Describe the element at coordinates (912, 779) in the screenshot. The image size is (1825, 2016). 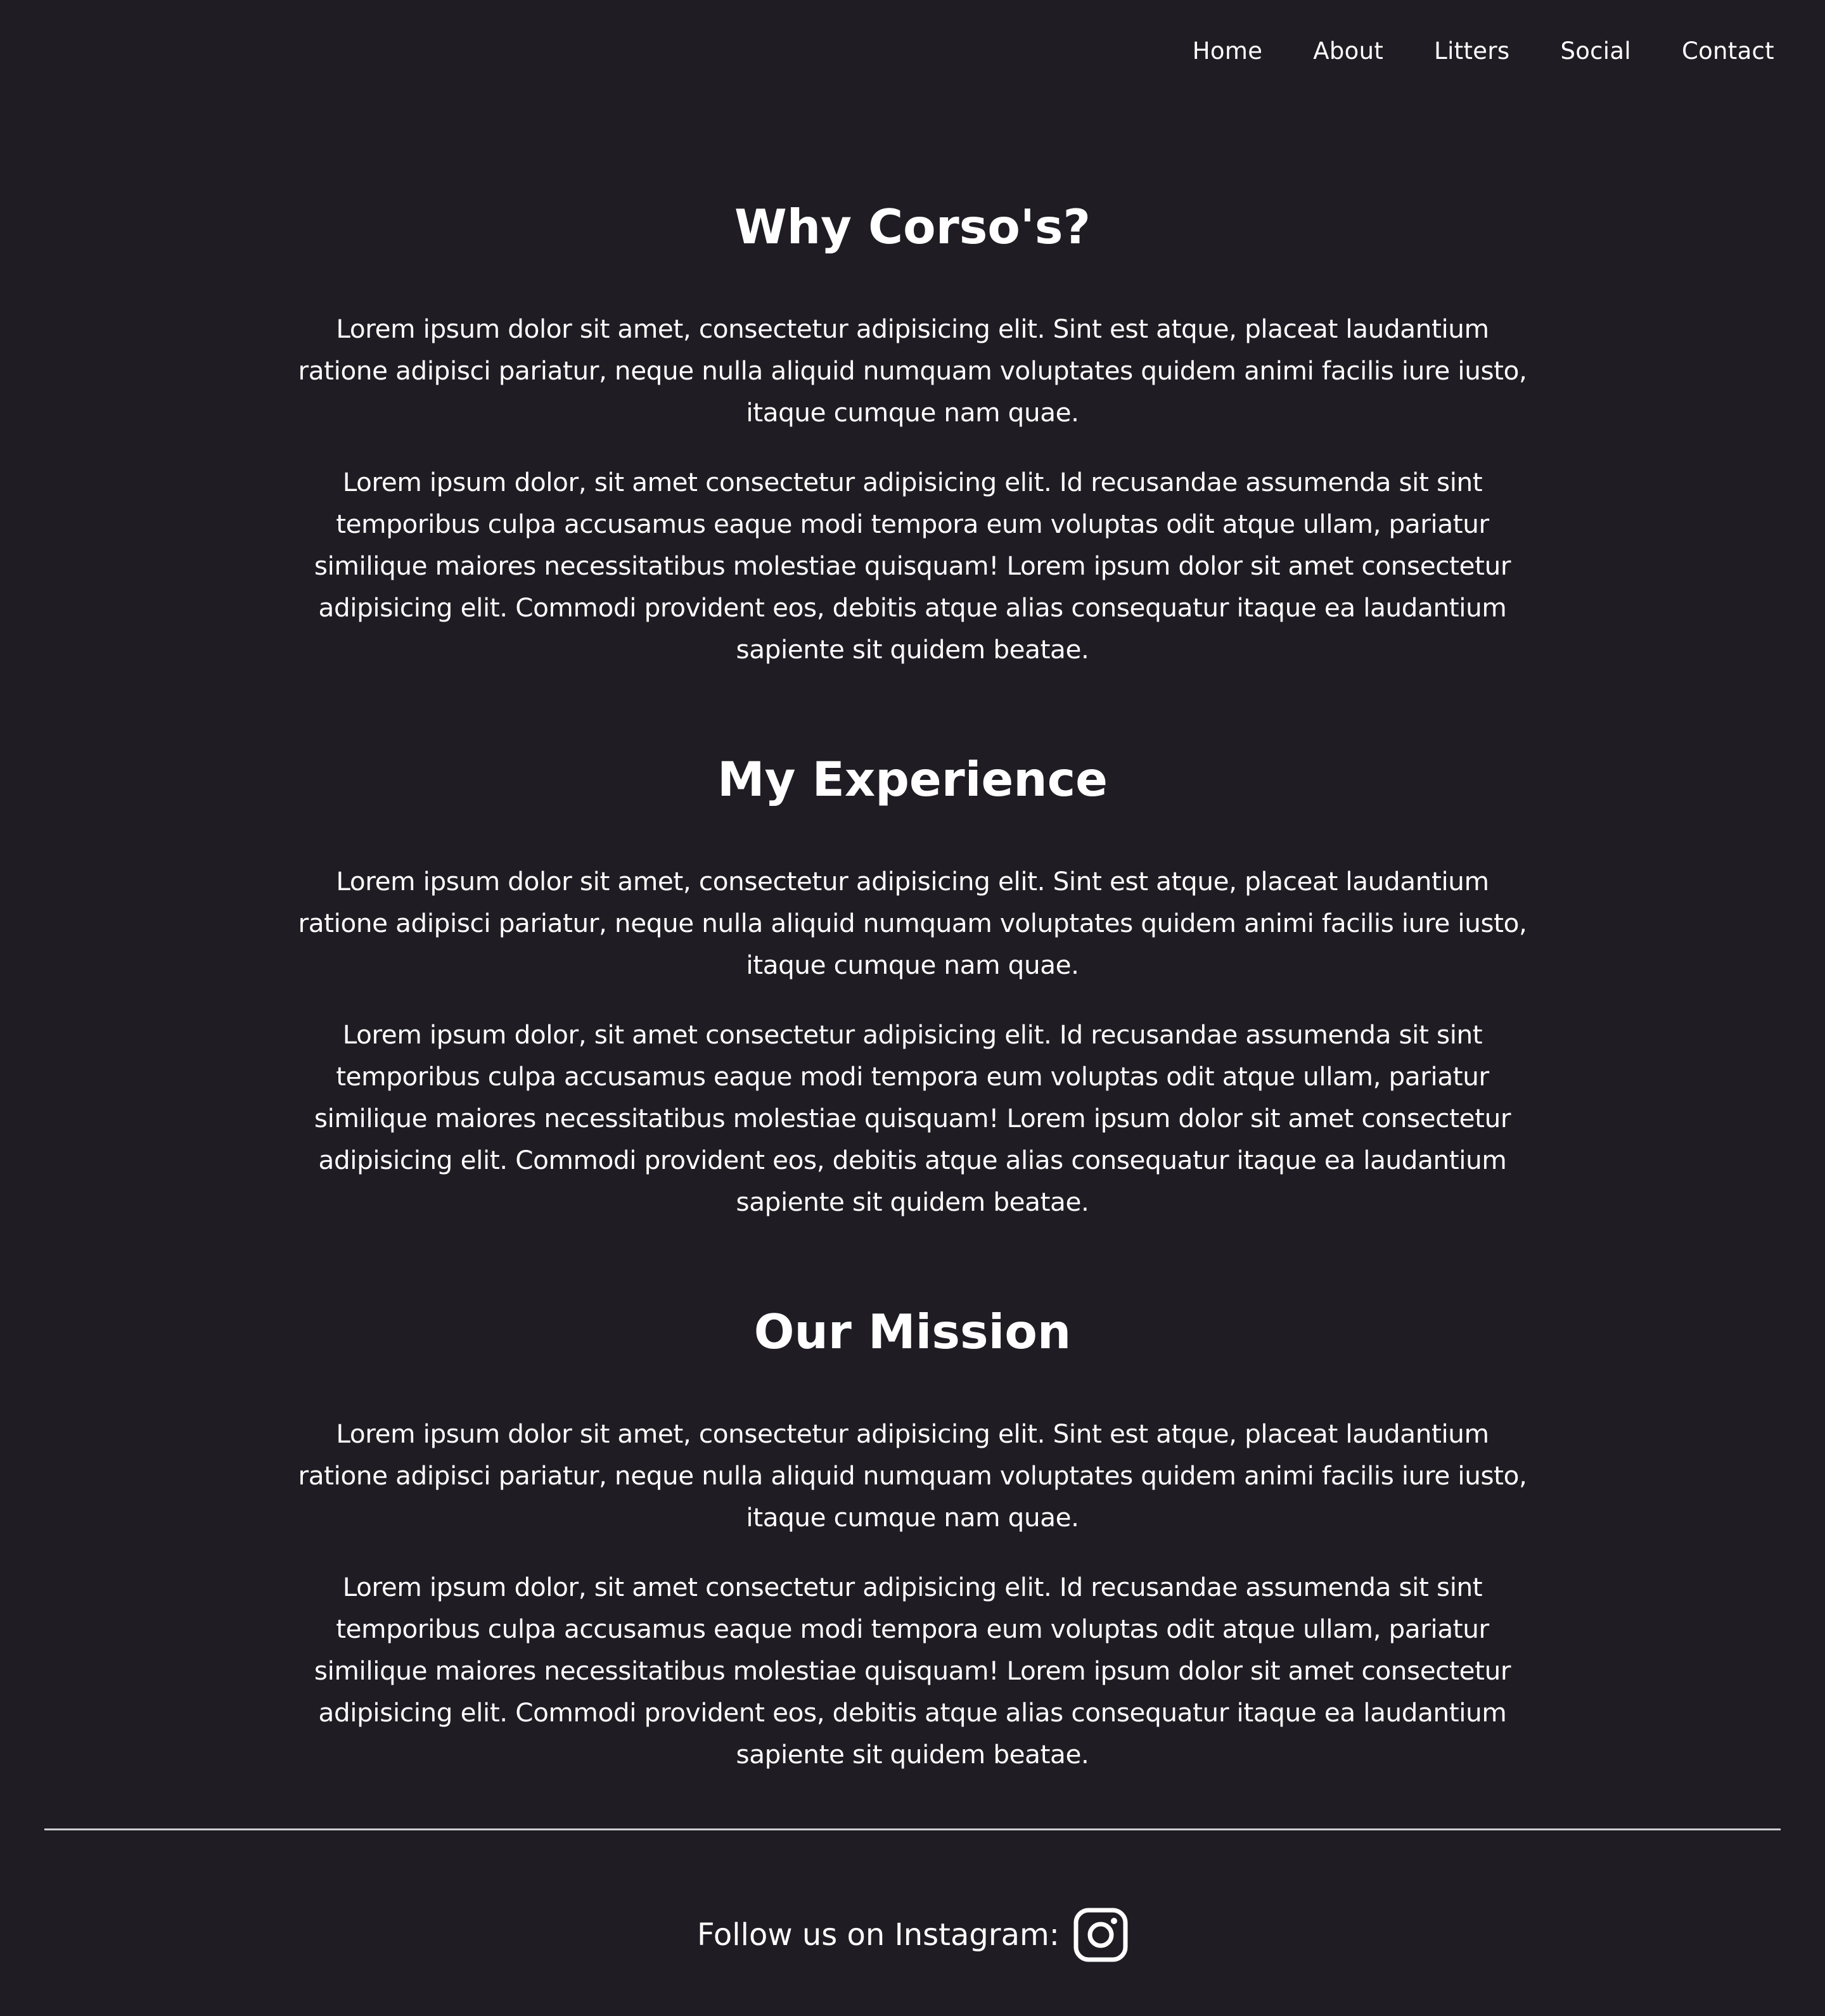
I see `section-title: My Experience` at that location.